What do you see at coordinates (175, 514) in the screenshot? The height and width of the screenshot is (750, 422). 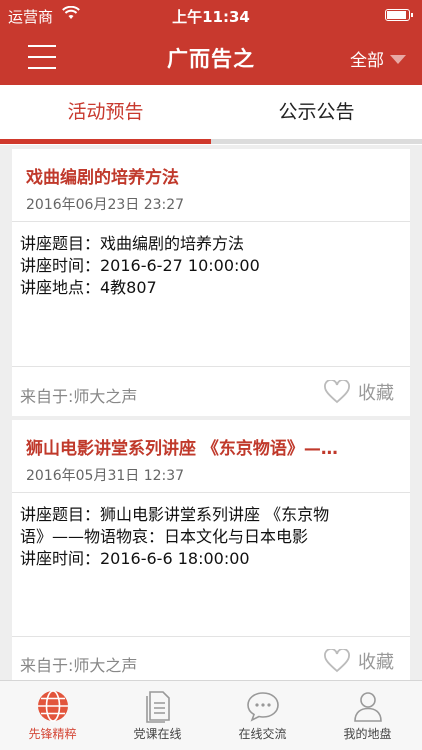 I see `item-body-line: 讲座题目：狮山电影讲堂系列讲座 《东京物` at bounding box center [175, 514].